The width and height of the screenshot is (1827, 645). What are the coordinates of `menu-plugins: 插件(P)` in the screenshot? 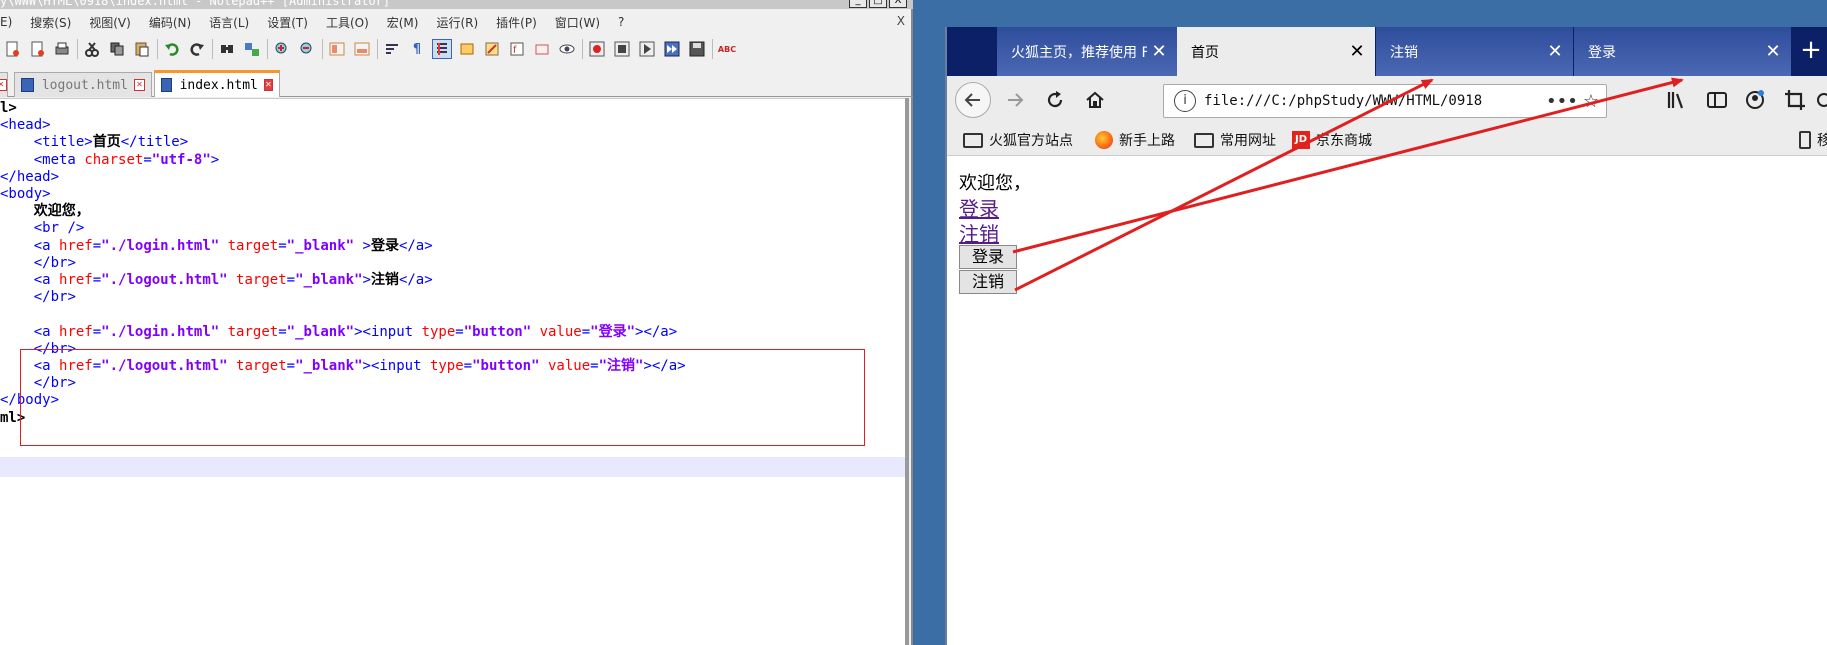 It's located at (516, 22).